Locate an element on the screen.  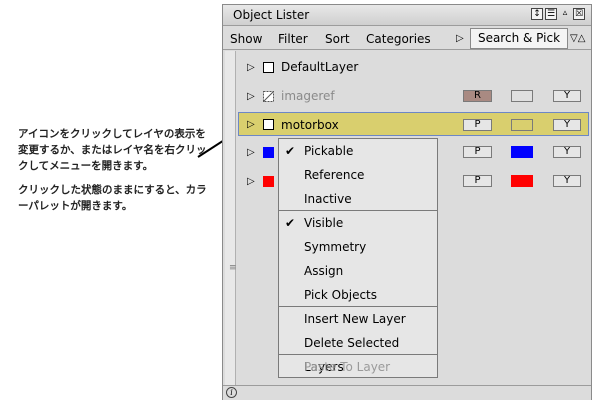
menu-item-label: Reference is located at coordinates (334, 175).